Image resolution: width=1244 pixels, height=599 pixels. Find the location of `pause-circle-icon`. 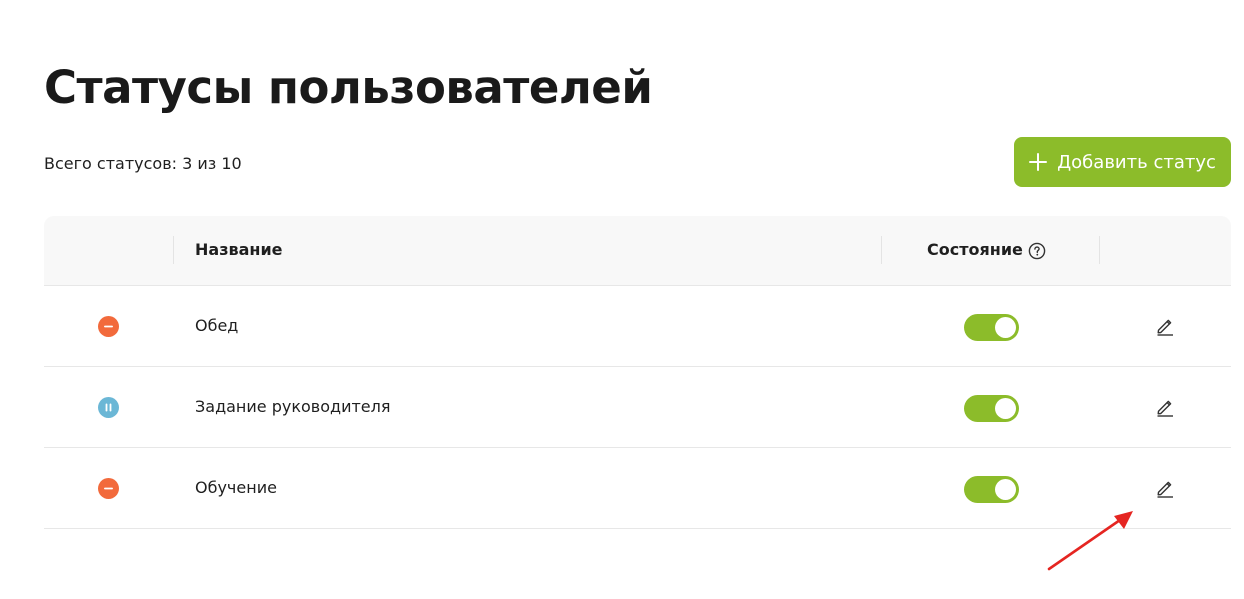

pause-circle-icon is located at coordinates (108, 407).